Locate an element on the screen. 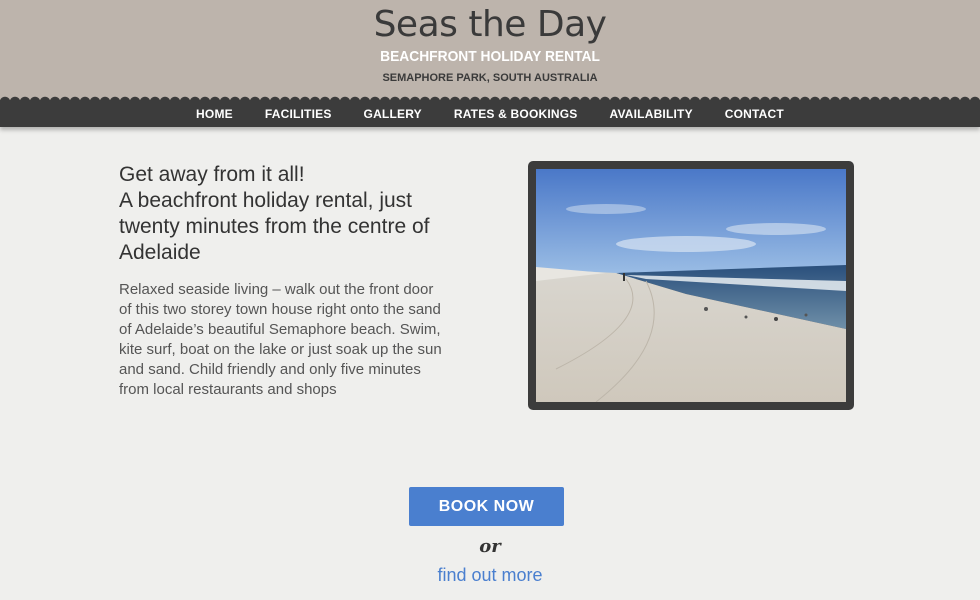 This screenshot has height=600, width=980. nav-item-rates-bookings: RATES & BOOKINGS is located at coordinates (516, 114).